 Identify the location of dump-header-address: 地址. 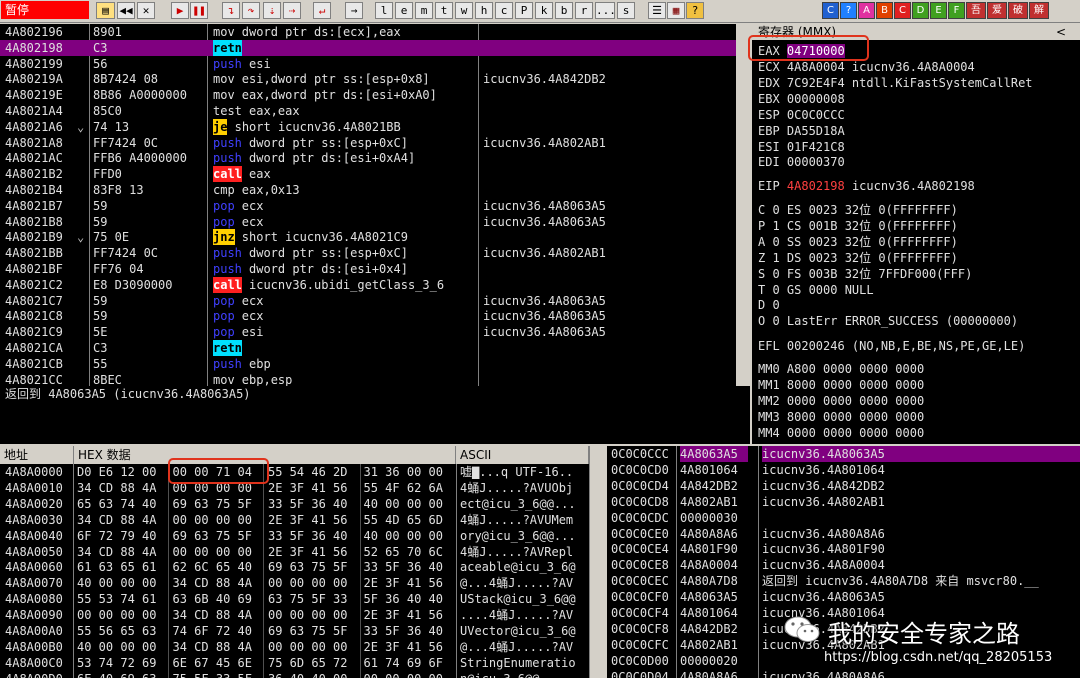
(37, 455).